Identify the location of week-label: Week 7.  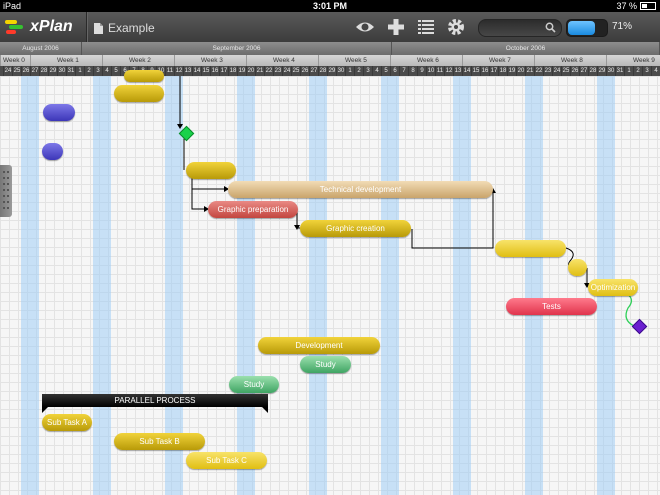
(498, 60).